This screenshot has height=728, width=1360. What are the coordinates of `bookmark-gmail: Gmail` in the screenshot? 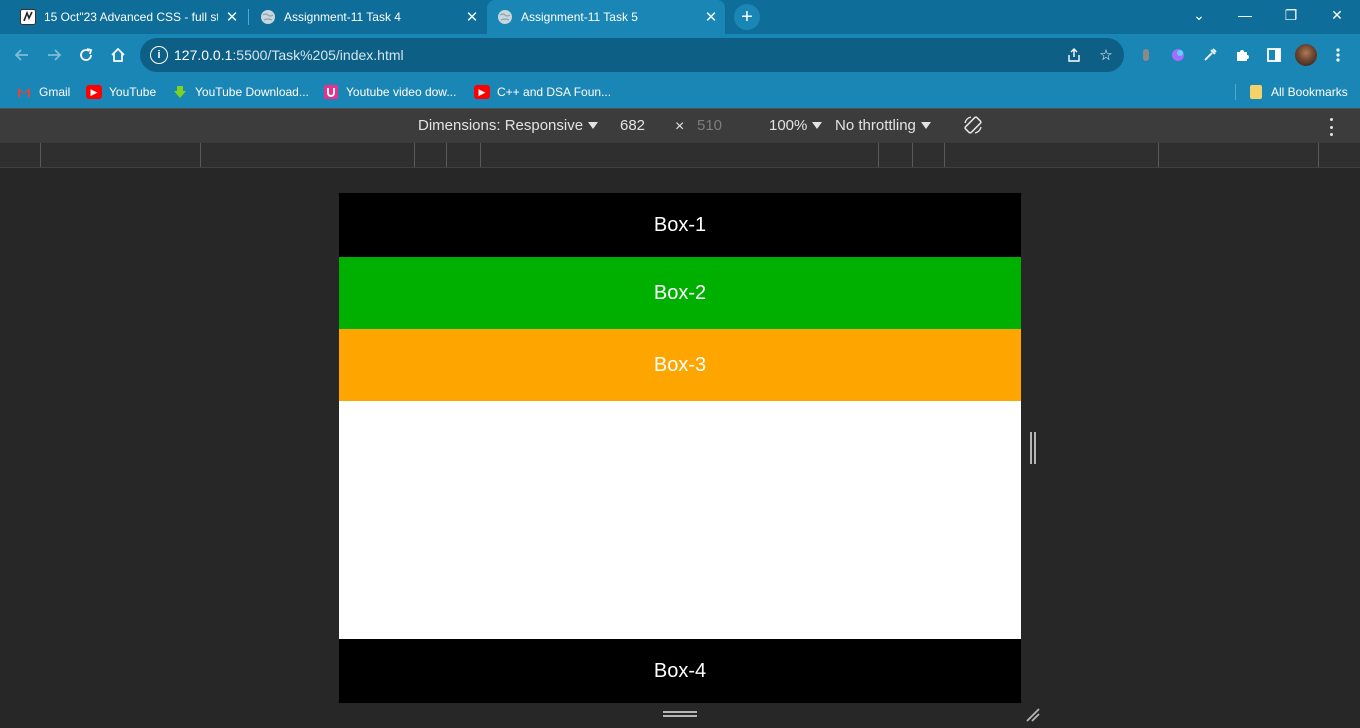 It's located at (43, 92).